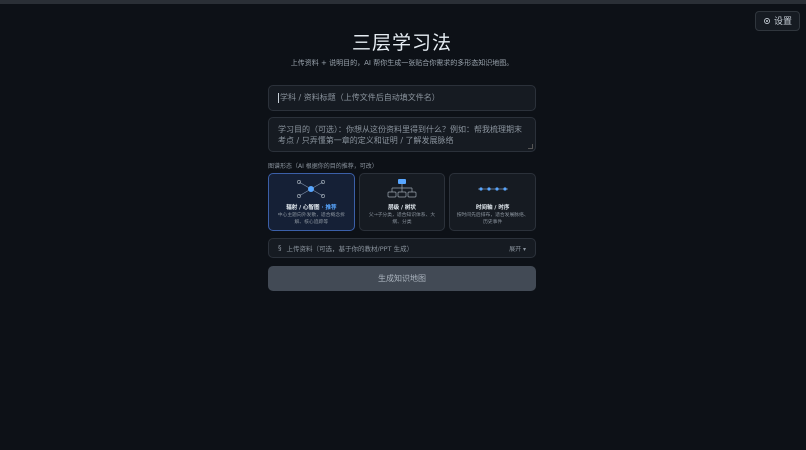 This screenshot has width=806, height=450. Describe the element at coordinates (401, 43) in the screenshot. I see `page-title: 三层学习法` at that location.